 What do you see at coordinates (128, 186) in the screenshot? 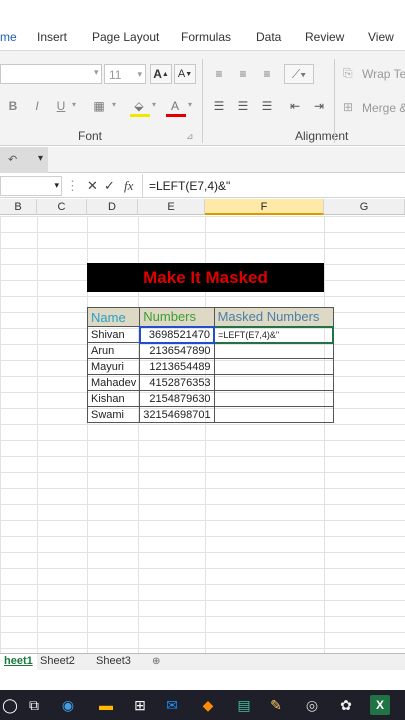
I see `insert-function-icon: fx` at bounding box center [128, 186].